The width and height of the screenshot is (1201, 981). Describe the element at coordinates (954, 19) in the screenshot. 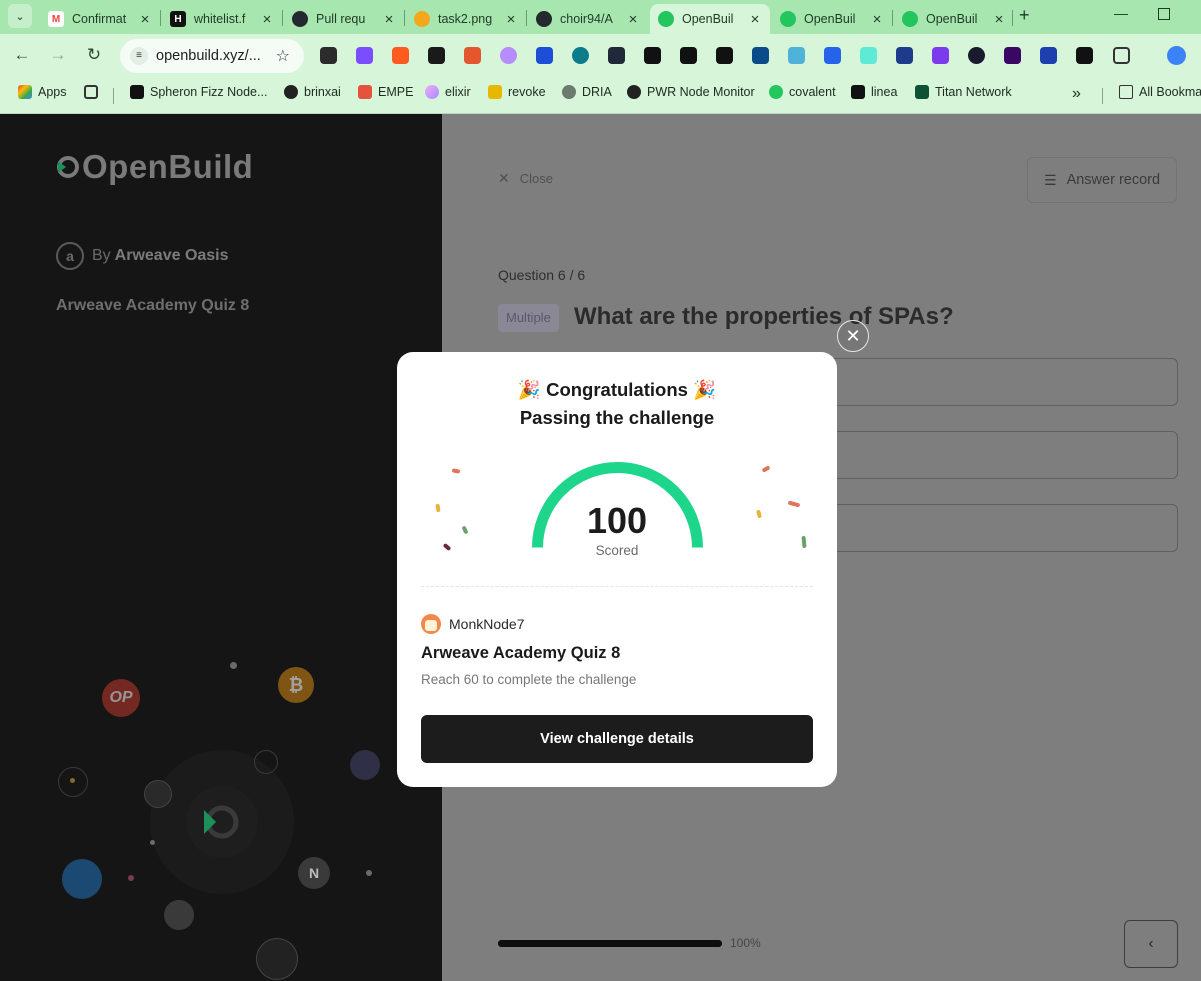

I see `tab-openbuild-3: OpenBuil ×` at that location.